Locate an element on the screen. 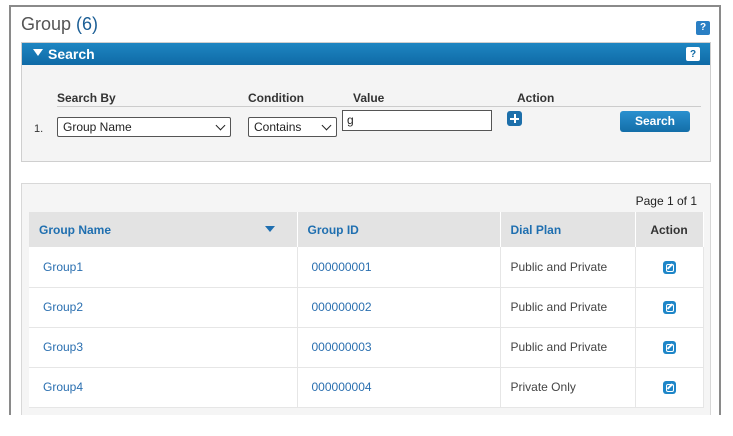 The height and width of the screenshot is (436, 733). pagination-text: Page 1 of 1 is located at coordinates (666, 201).